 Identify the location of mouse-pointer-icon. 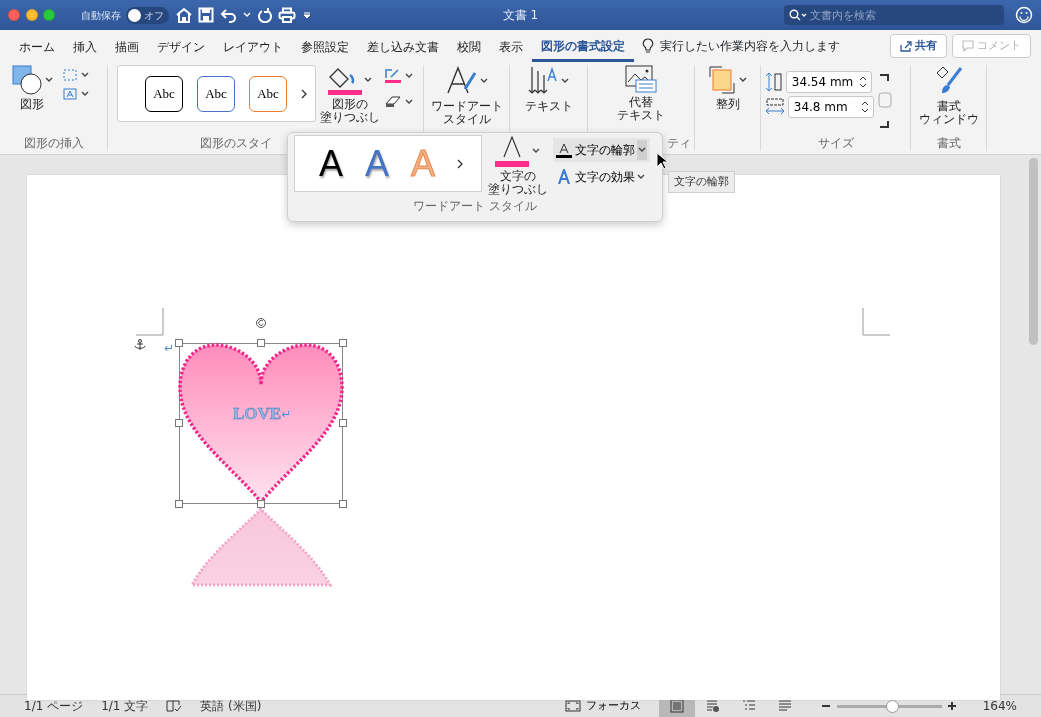
(662, 161).